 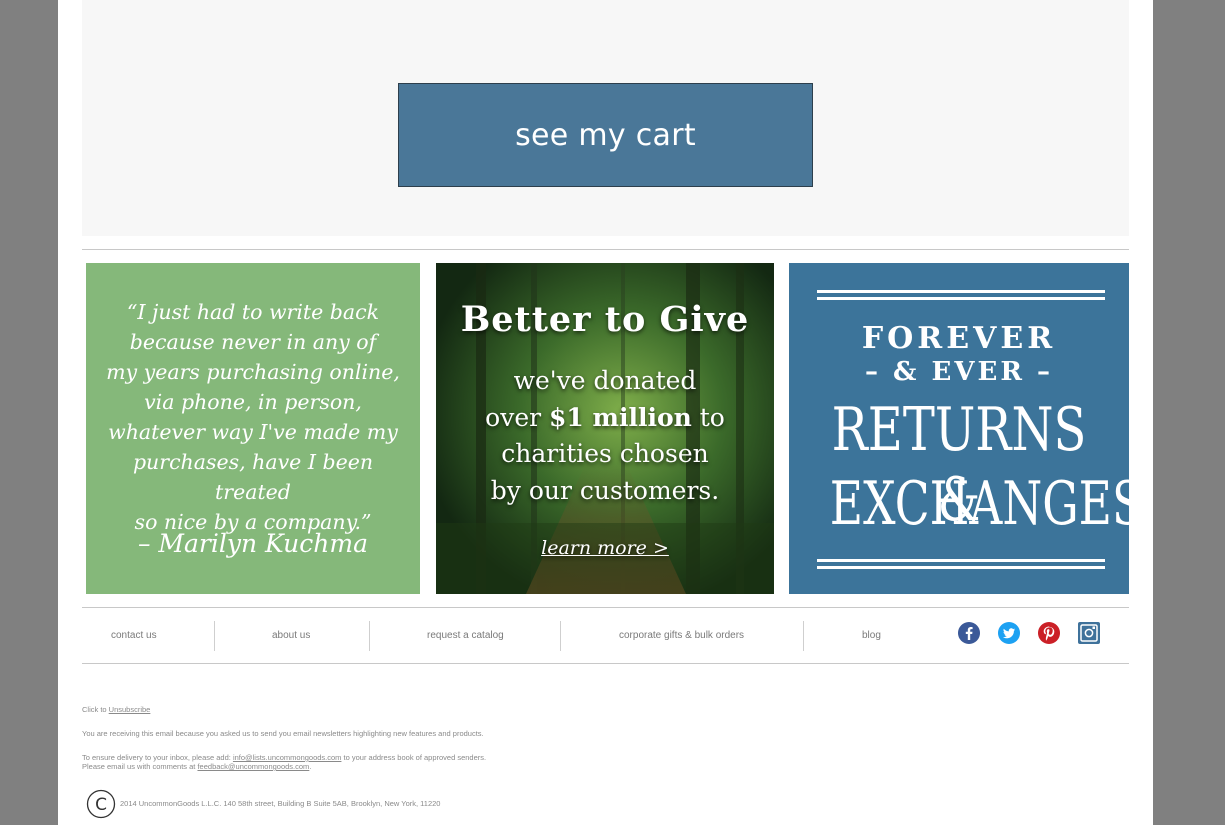 I want to click on svg-text: C, so click(x=101, y=805).